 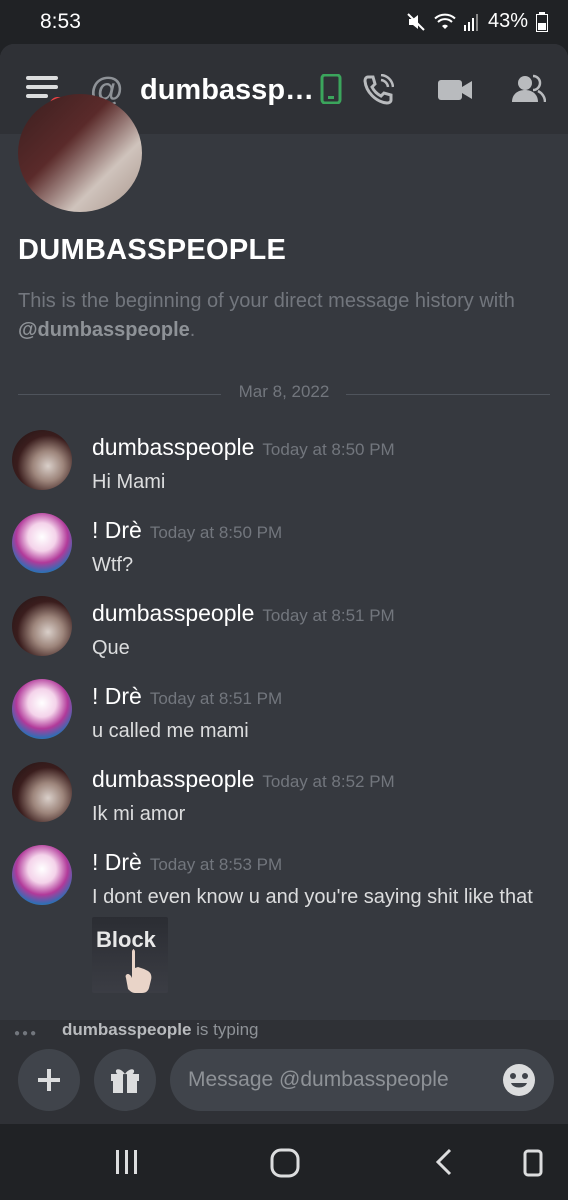 What do you see at coordinates (338, 1080) in the screenshot?
I see `message-input` at bounding box center [338, 1080].